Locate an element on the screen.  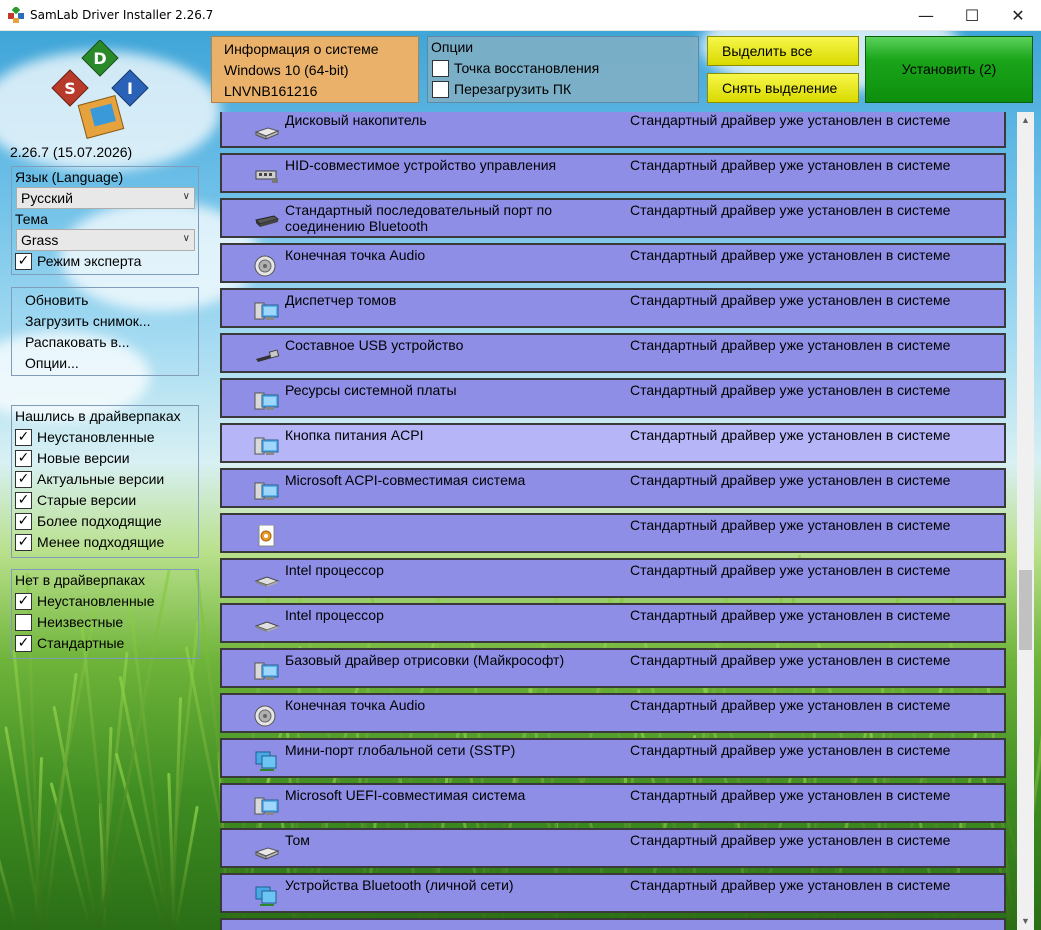
found-checkbox-5: ✓ is located at coordinates (23, 542).